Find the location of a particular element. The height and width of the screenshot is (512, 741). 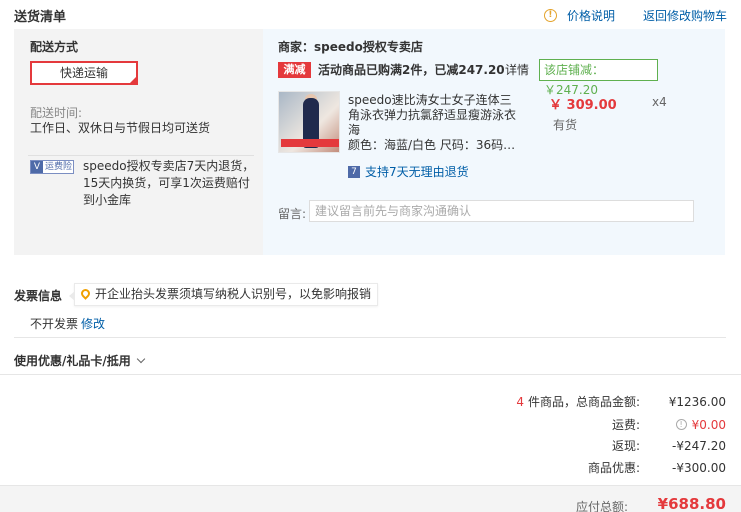

shipping-method-option: 快递运输 is located at coordinates (84, 73).